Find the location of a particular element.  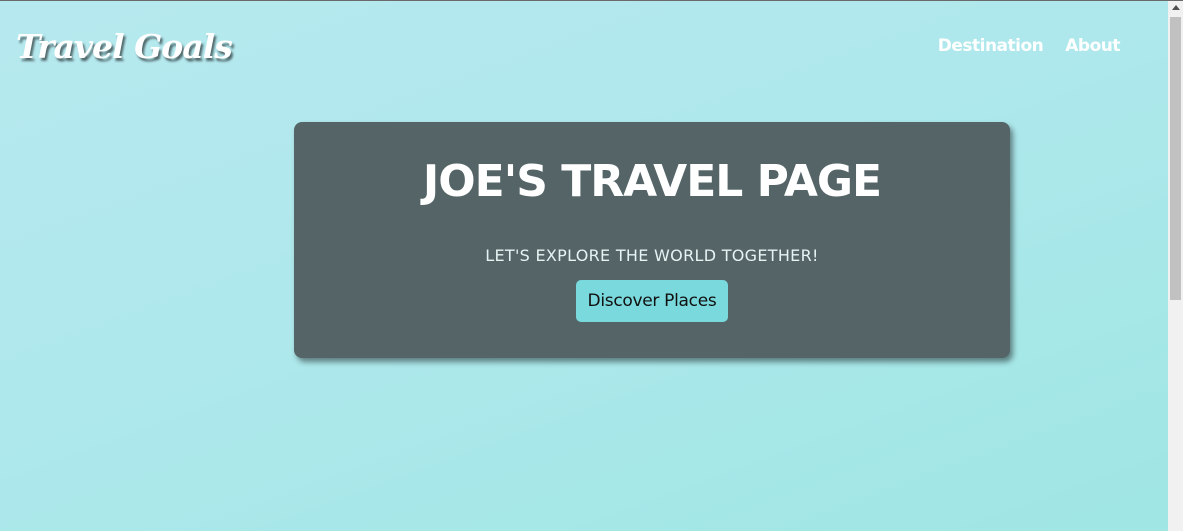

main-nav: Destination About is located at coordinates (1029, 46).